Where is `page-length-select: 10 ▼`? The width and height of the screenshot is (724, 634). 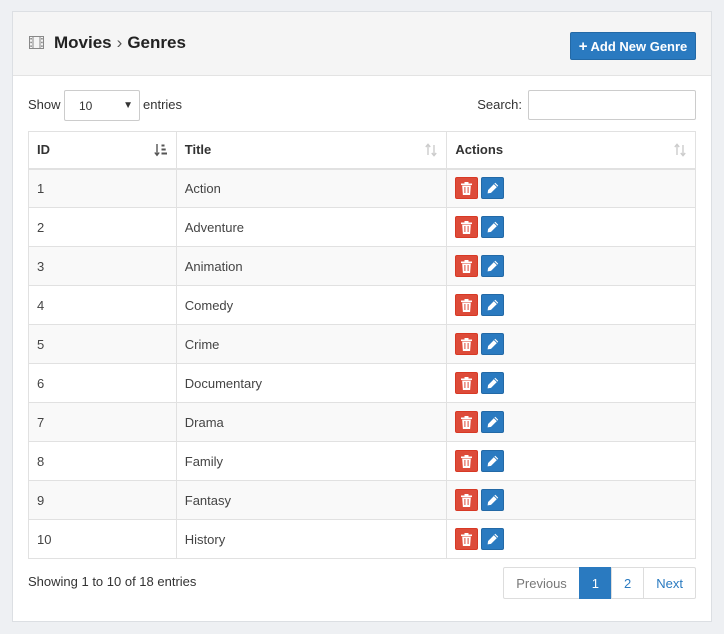 page-length-select: 10 ▼ is located at coordinates (102, 105).